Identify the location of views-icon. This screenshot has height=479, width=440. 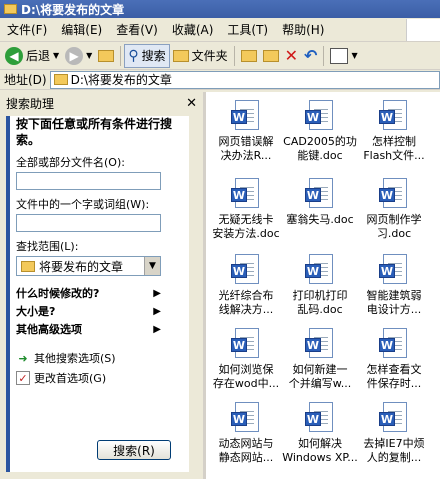
(339, 55).